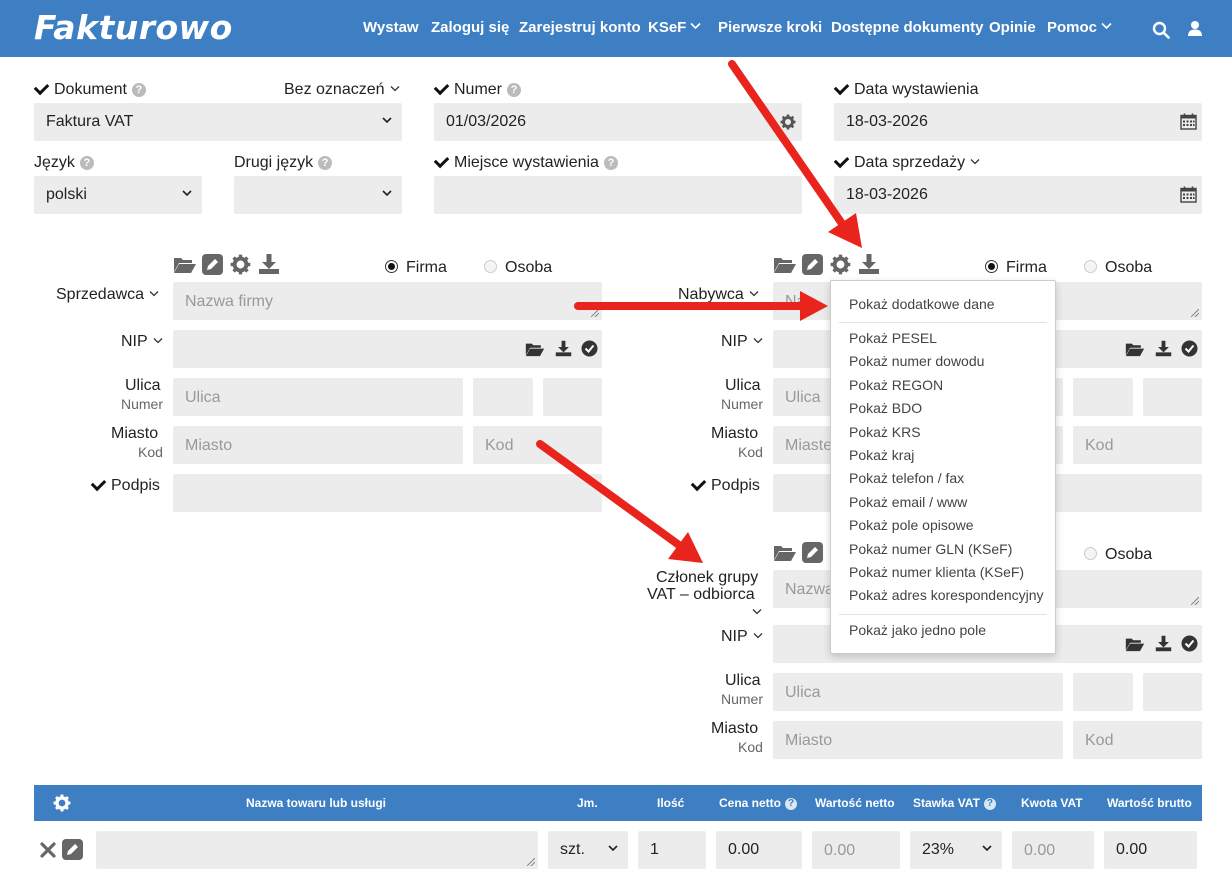 This screenshot has height=875, width=1232. I want to click on nav-ksef: KSeF, so click(674, 27).